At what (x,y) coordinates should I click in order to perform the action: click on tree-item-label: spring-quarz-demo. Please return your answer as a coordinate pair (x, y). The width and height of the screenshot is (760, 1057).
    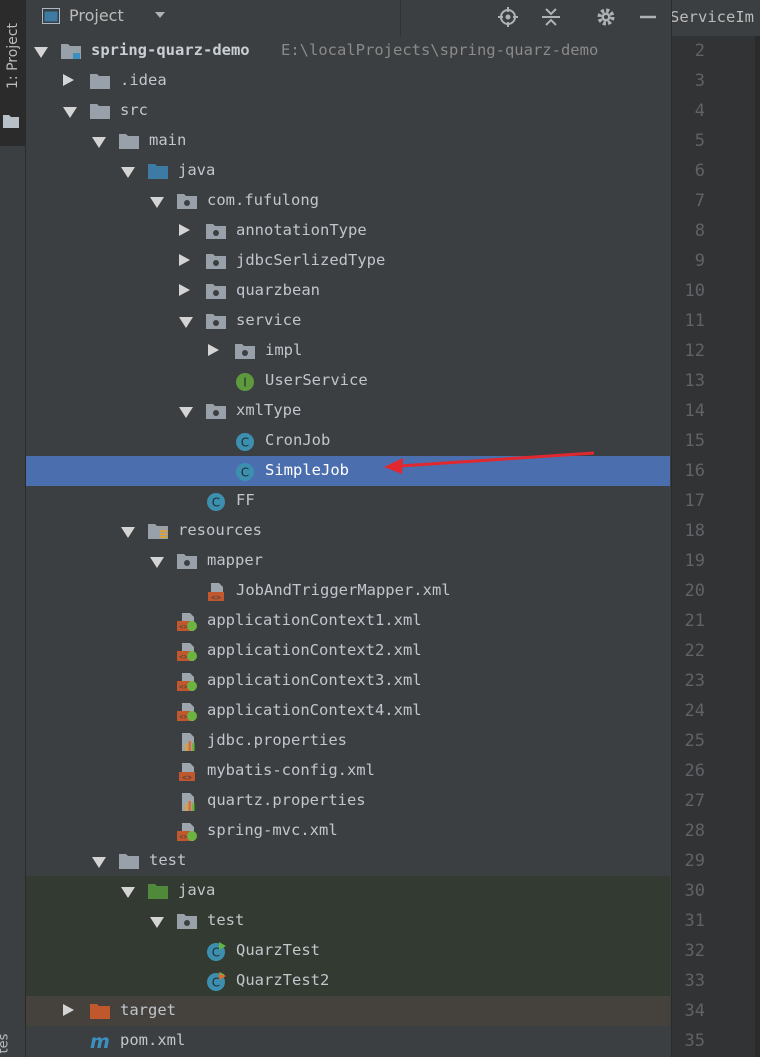
    Looking at the image, I should click on (170, 50).